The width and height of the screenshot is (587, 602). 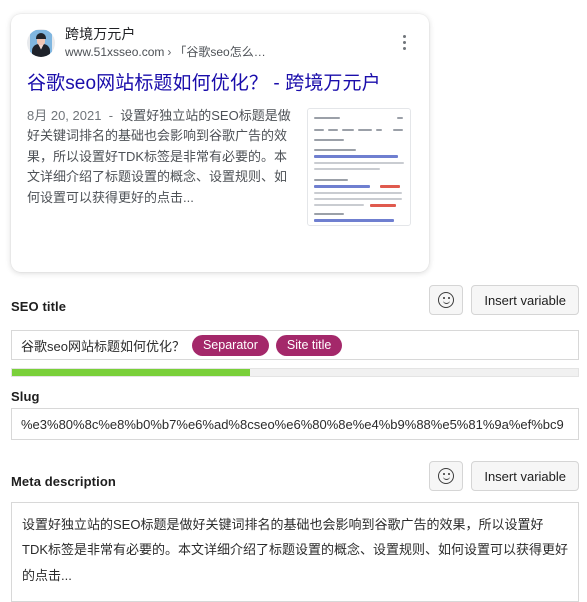 What do you see at coordinates (115, 51) in the screenshot?
I see `breadcrumb-domain: www.51xsseo.com` at bounding box center [115, 51].